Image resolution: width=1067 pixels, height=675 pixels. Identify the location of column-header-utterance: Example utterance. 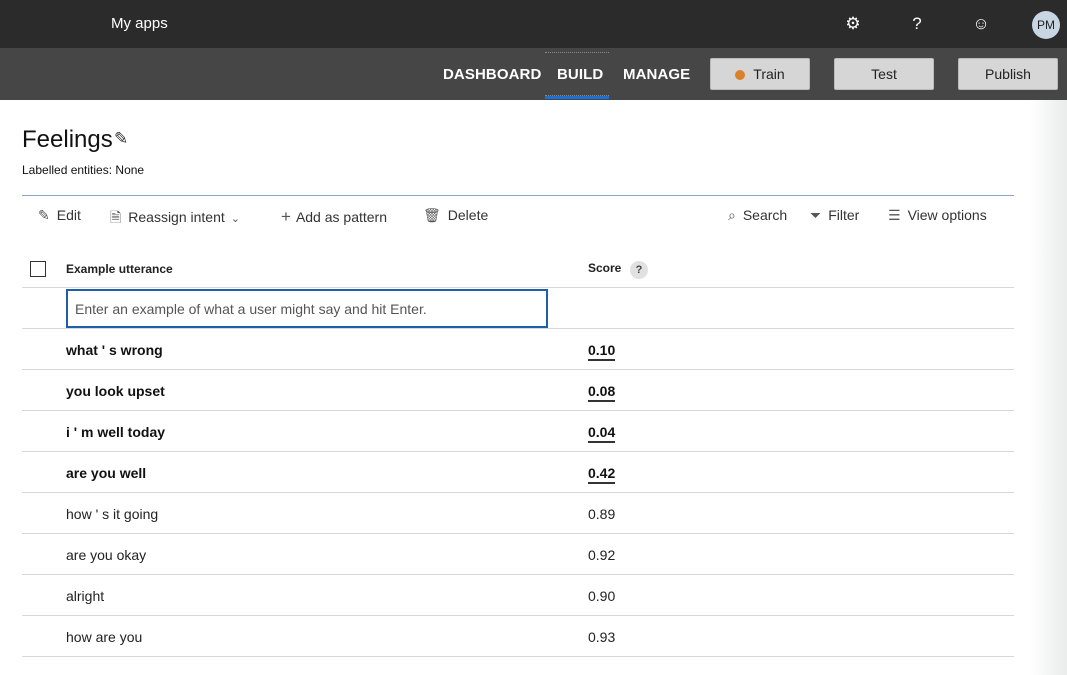
(119, 269).